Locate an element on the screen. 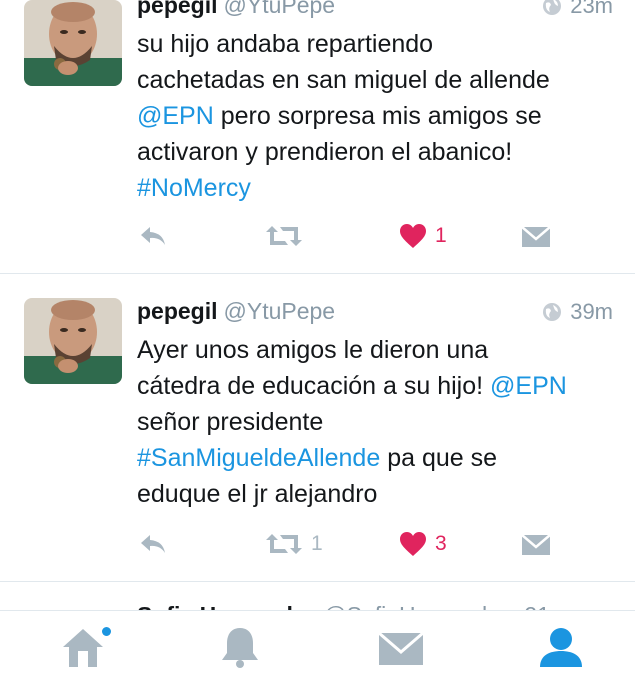 The image size is (635, 676). text-segment: señor presidente is located at coordinates (230, 422).